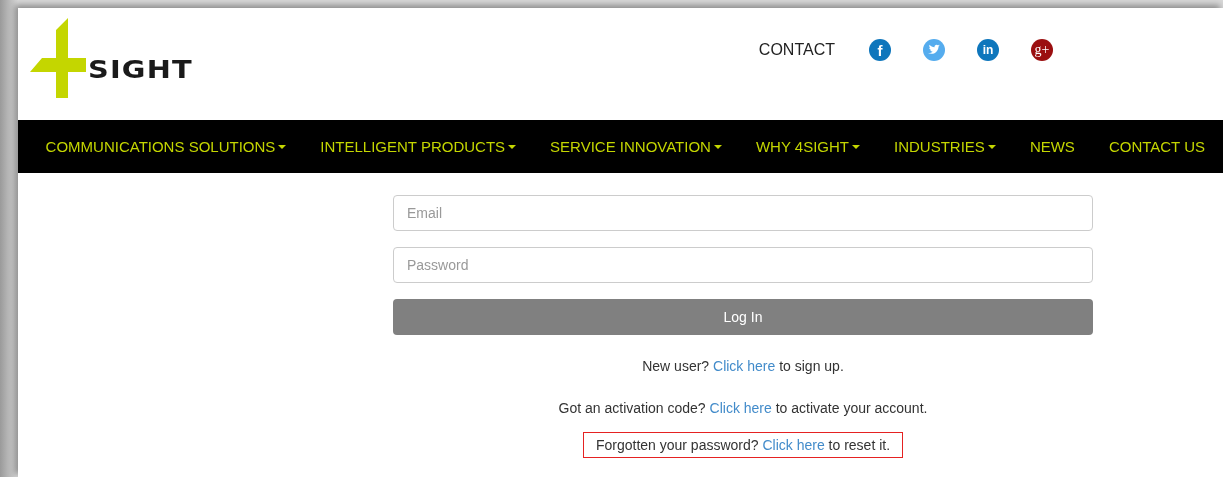  Describe the element at coordinates (419, 146) in the screenshot. I see `nav-item: INTELLIGENT PRODUCTS` at that location.